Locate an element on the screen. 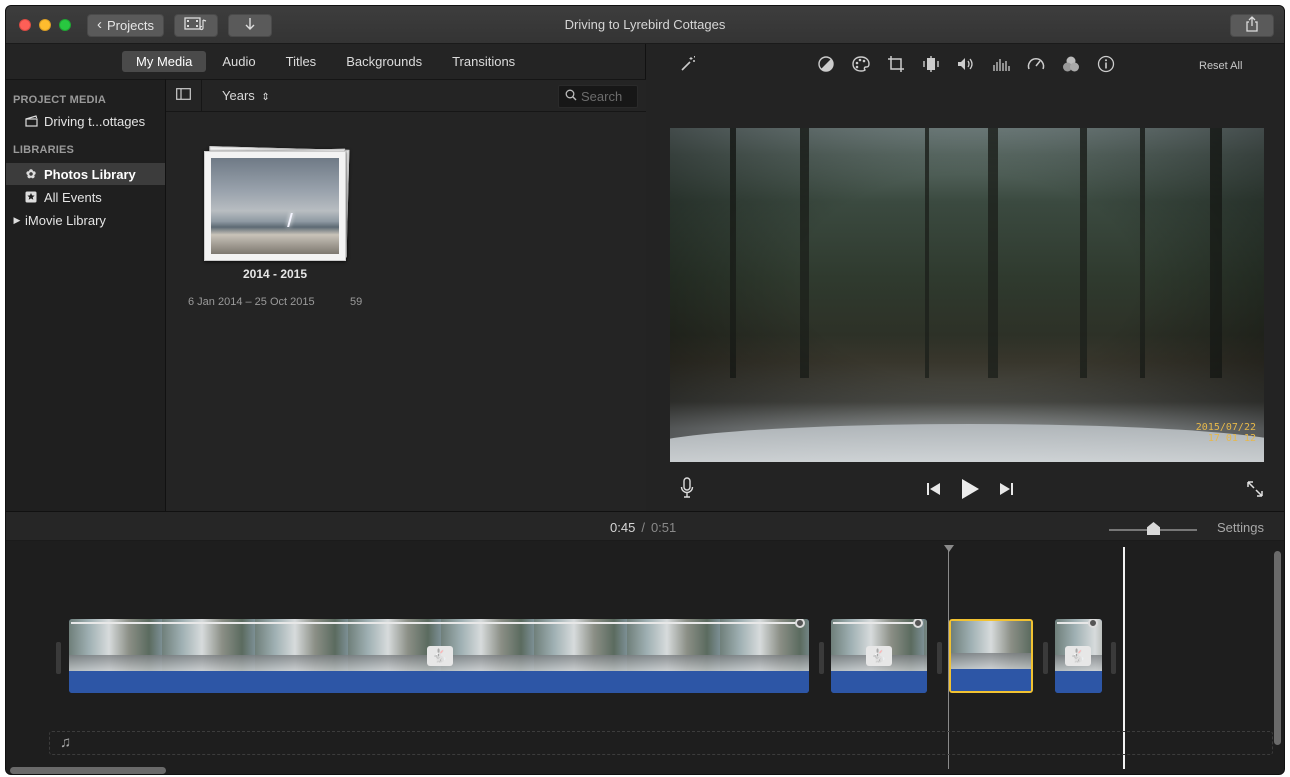  share-button is located at coordinates (1252, 25).